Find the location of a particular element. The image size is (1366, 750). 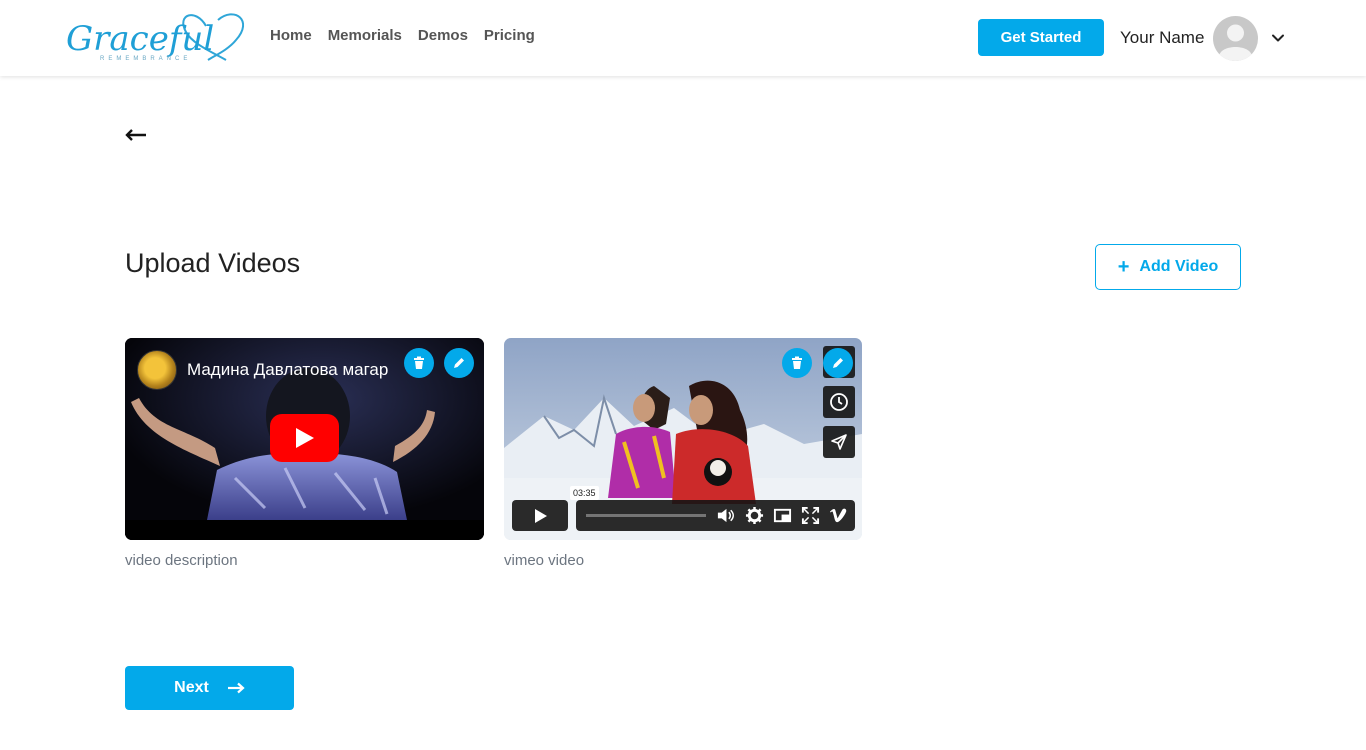

picture-in-picture-icon is located at coordinates (782, 515).